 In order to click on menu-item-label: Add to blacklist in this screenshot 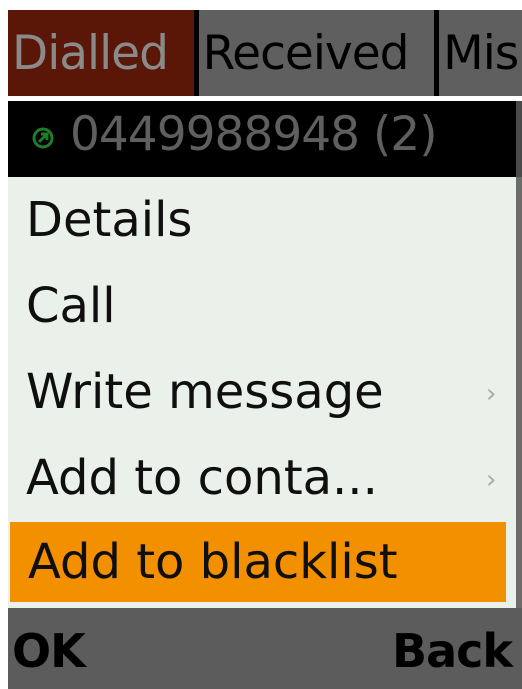, I will do `click(213, 562)`.